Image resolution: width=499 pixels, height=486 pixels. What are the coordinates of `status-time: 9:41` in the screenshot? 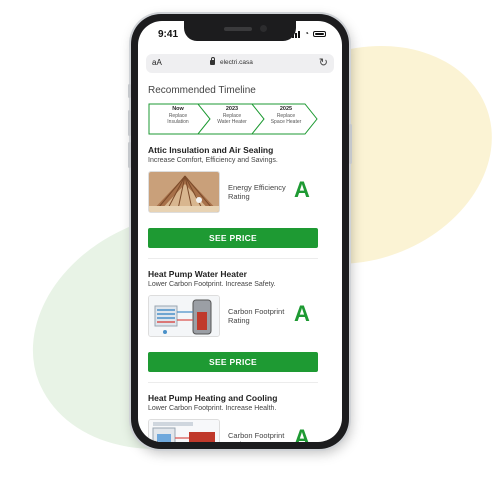 It's located at (168, 34).